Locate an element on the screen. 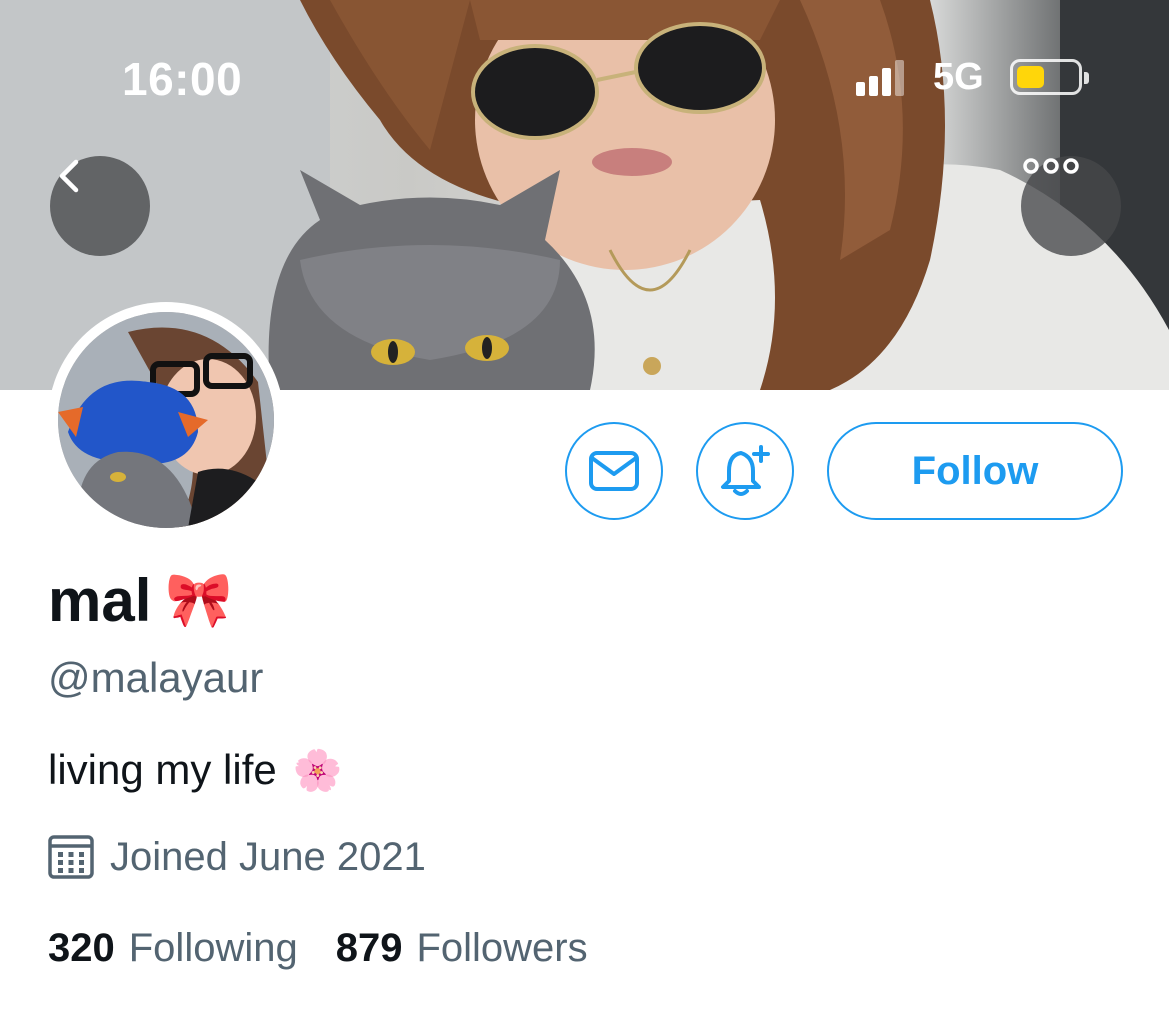 The image size is (1169, 1024). bow-emoji: 🎀 is located at coordinates (199, 600).